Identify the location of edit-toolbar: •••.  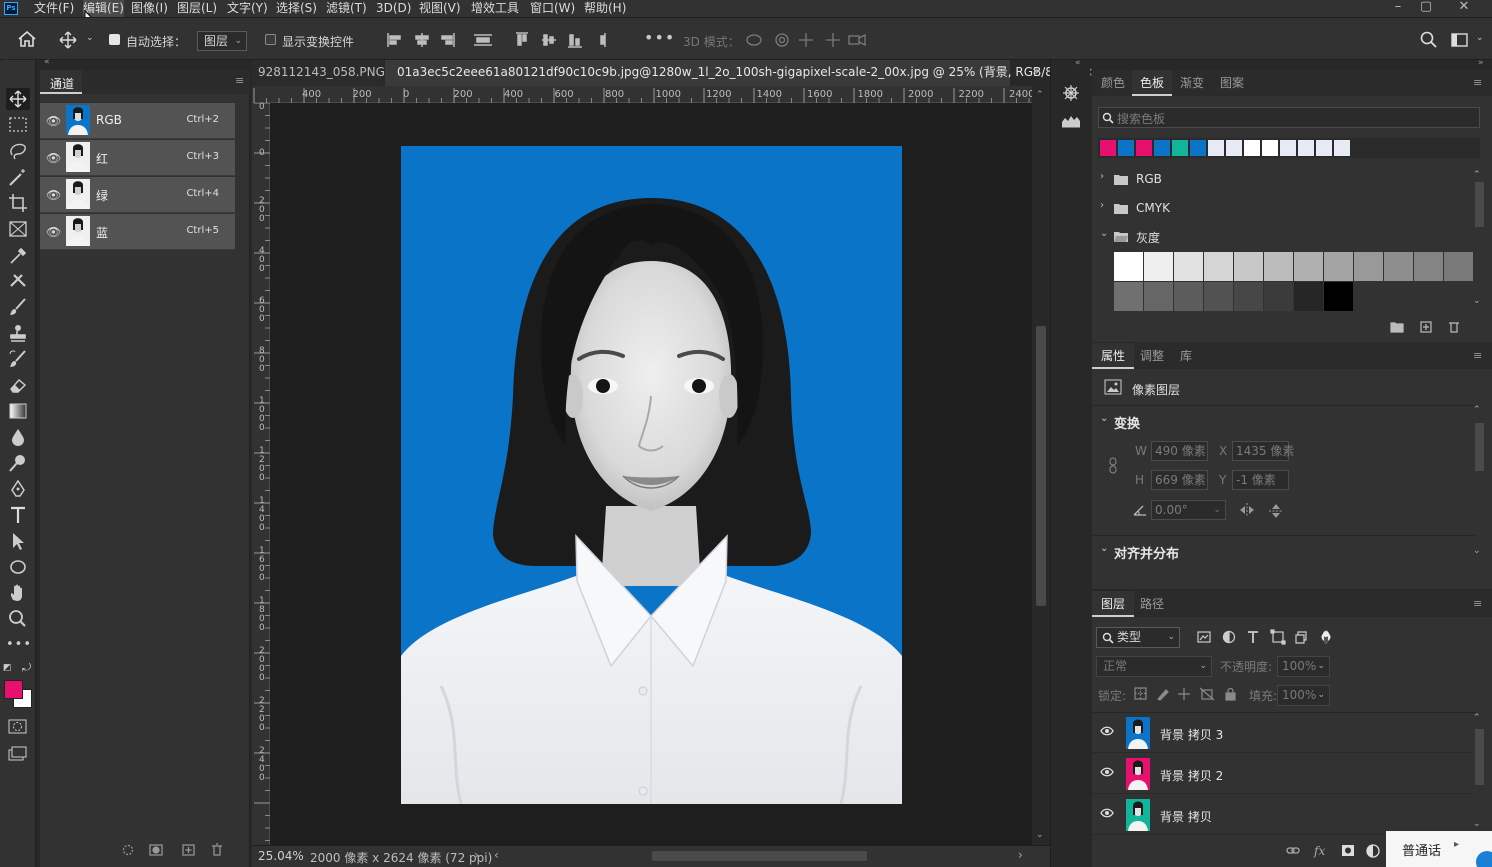
(18, 645).